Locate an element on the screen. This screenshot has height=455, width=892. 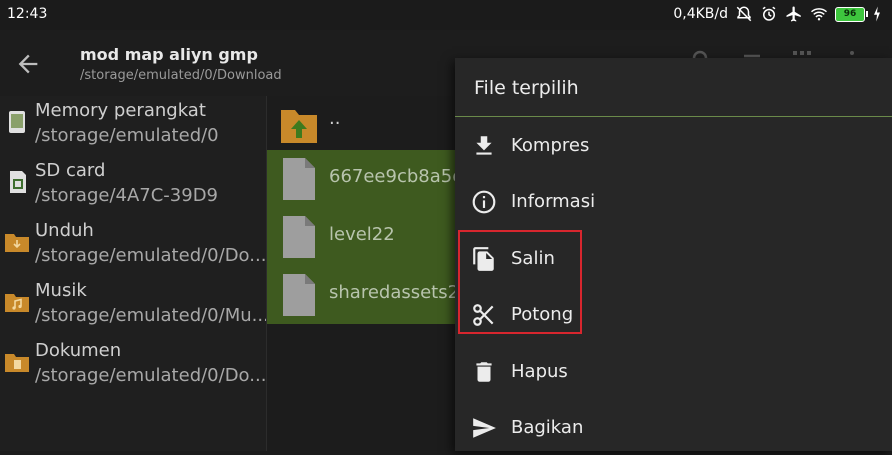
folder-up-icon is located at coordinates (299, 126).